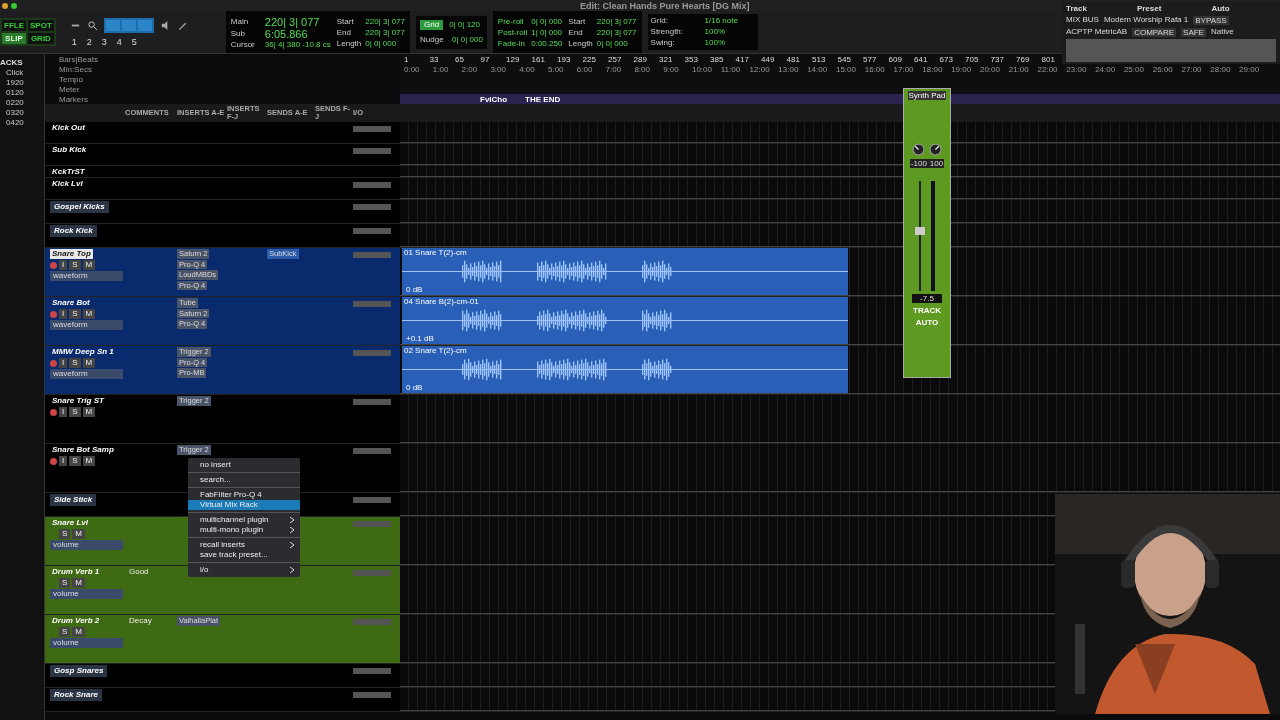 Image resolution: width=1280 pixels, height=720 pixels. Describe the element at coordinates (89, 41) in the screenshot. I see `zoom-preset-button: 2` at that location.